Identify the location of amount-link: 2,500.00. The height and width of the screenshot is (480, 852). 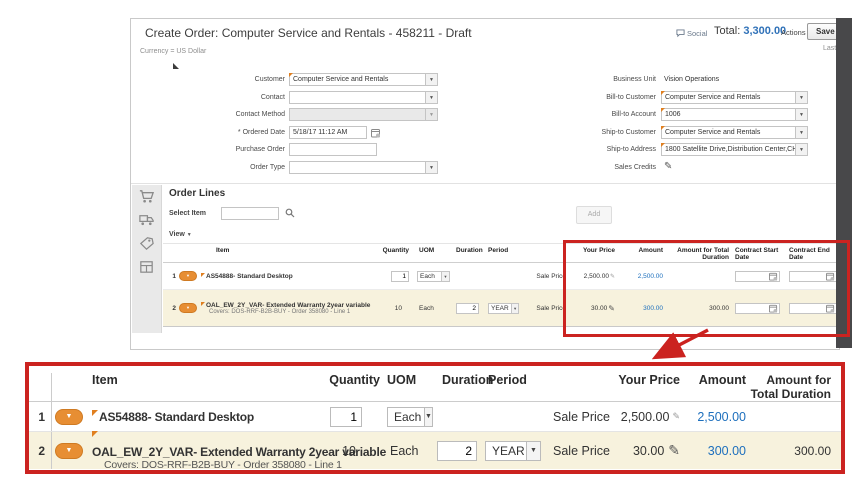
(721, 417).